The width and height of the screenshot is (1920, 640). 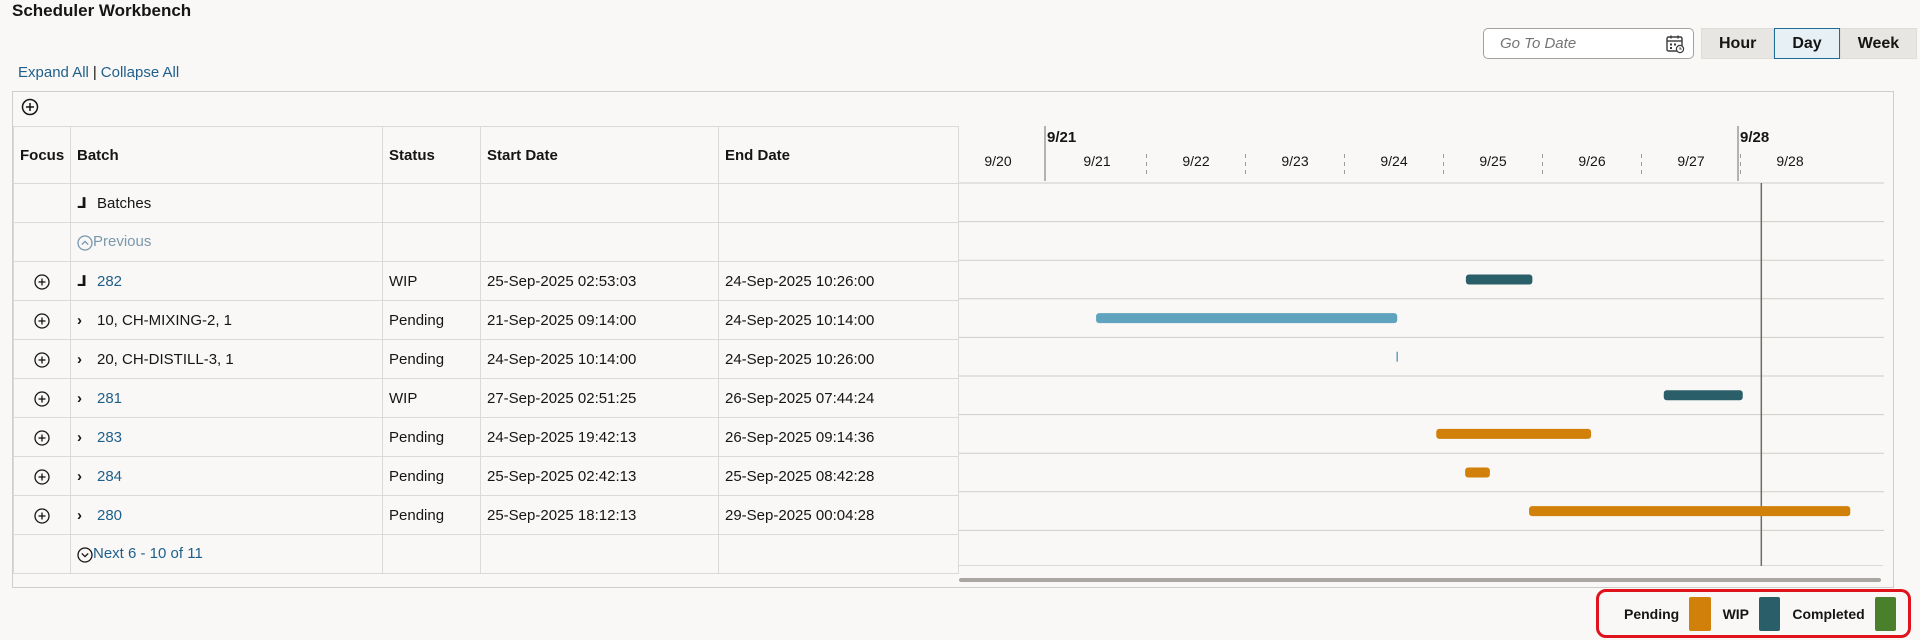 I want to click on batch-cell: Previous, so click(x=226, y=242).